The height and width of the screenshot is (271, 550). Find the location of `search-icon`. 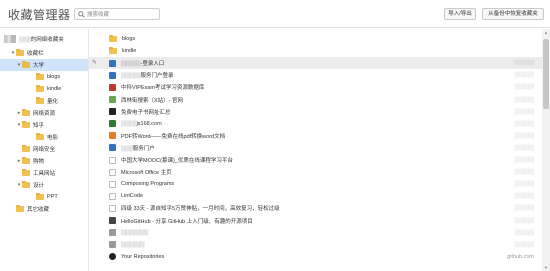

search-icon is located at coordinates (81, 14).